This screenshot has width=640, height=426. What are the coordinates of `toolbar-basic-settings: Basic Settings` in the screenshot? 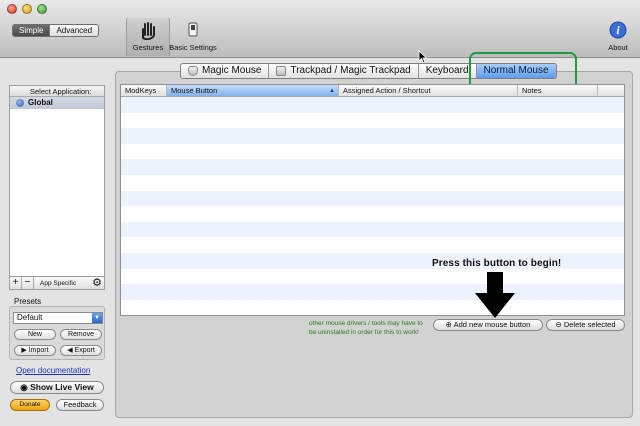 It's located at (193, 35).